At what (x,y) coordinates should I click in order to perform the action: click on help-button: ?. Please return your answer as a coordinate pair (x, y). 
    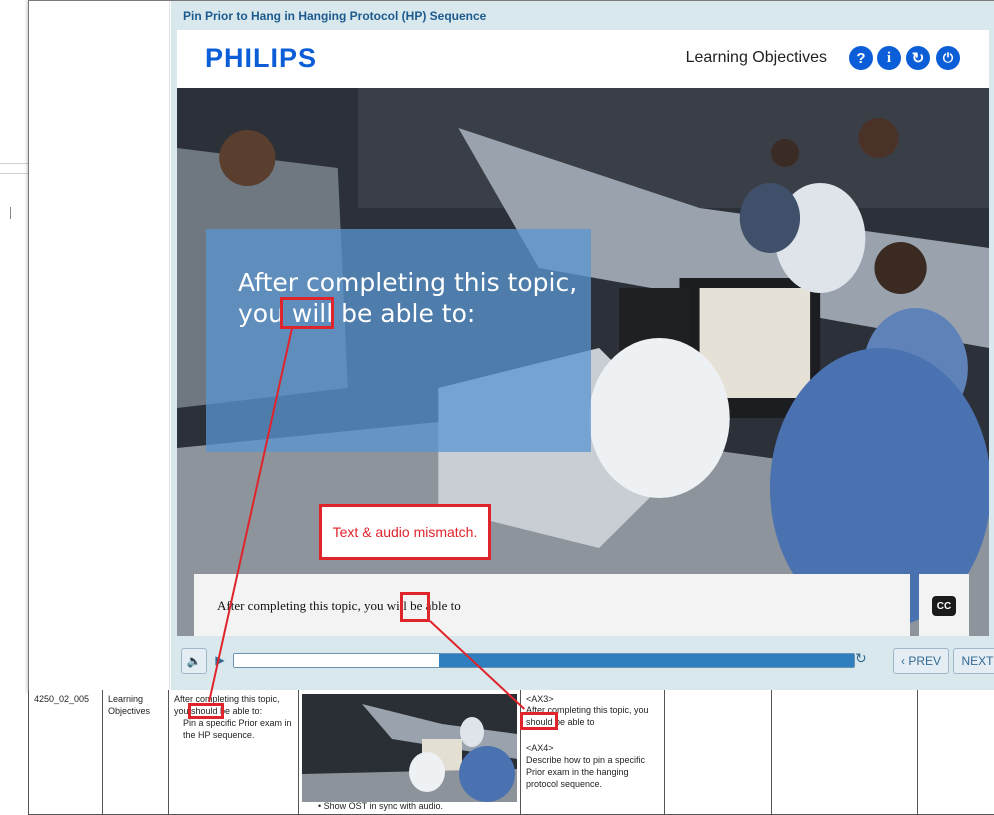
    Looking at the image, I should click on (861, 58).